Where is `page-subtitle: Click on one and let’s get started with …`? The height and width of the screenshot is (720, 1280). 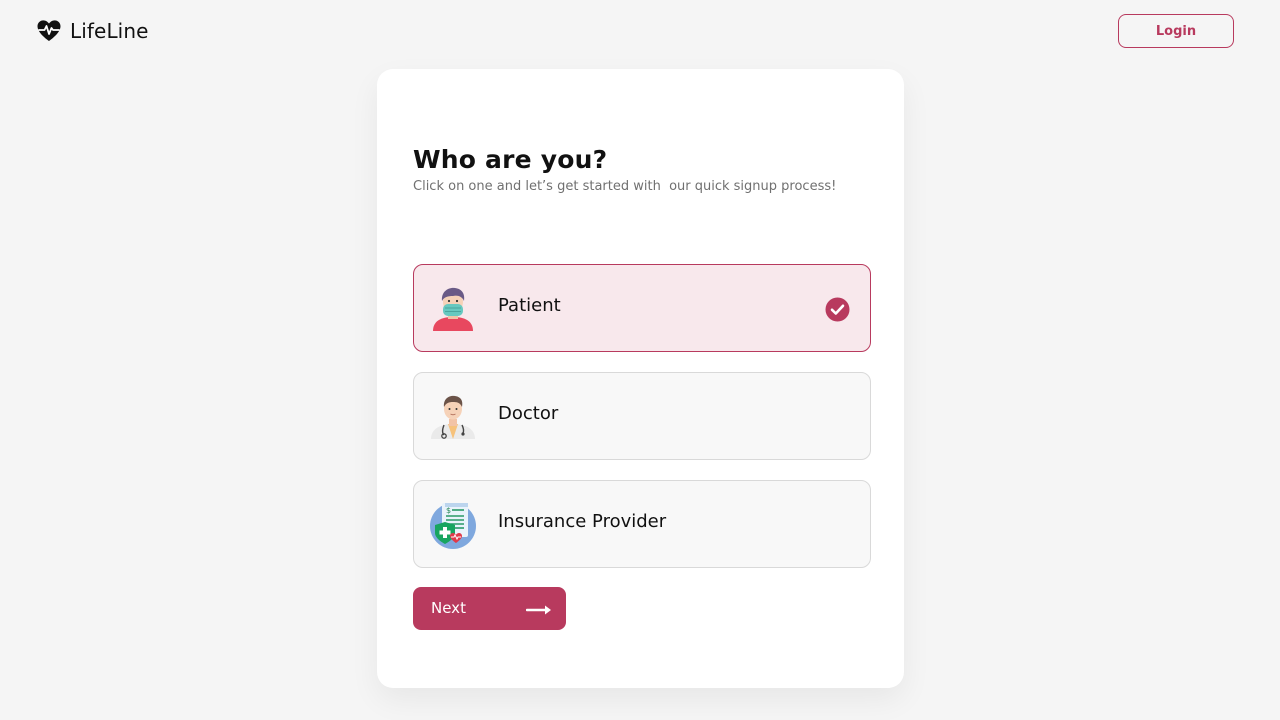 page-subtitle: Click on one and let’s get started with … is located at coordinates (625, 186).